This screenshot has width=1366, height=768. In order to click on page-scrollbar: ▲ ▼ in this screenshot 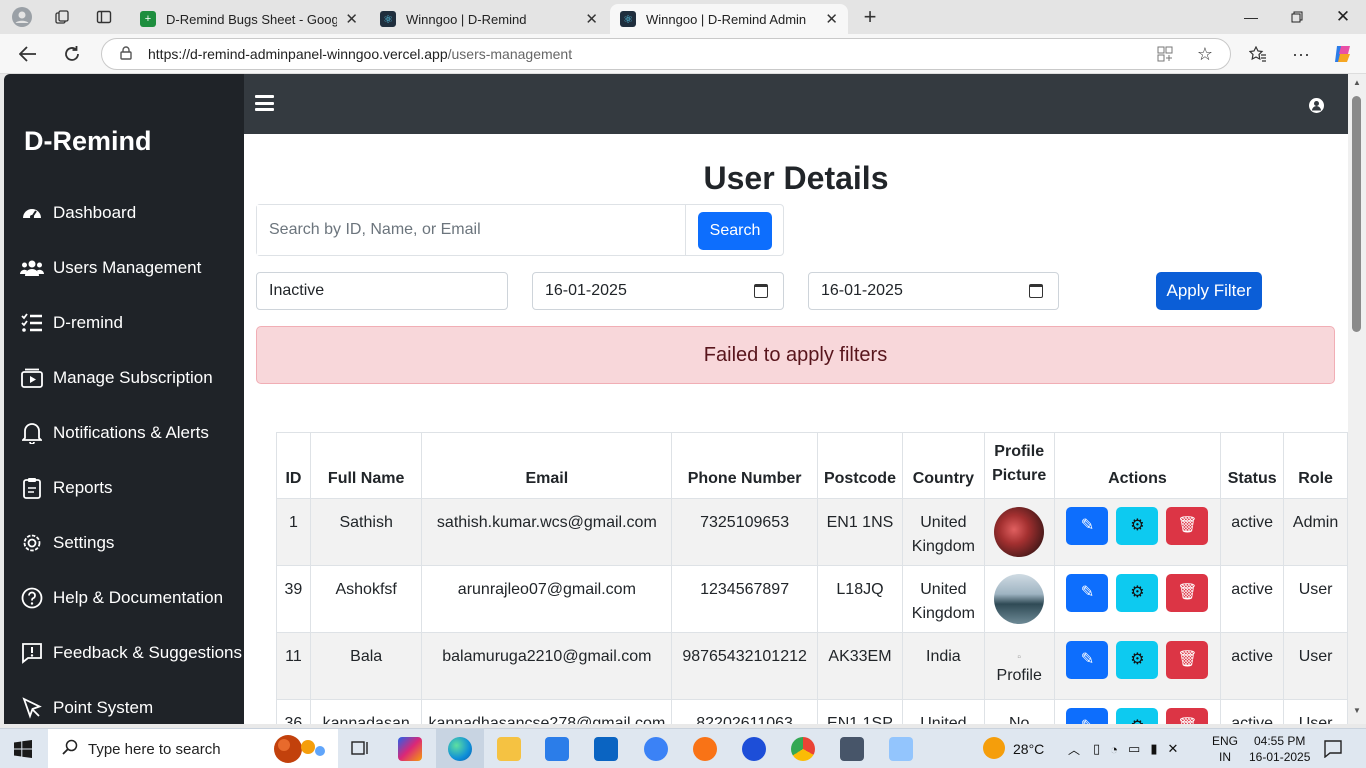, I will do `click(1357, 399)`.